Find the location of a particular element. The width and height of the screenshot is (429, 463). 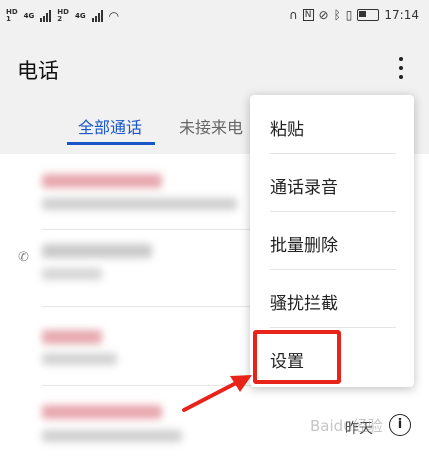

vibrate-icon: ▯ is located at coordinates (349, 15).